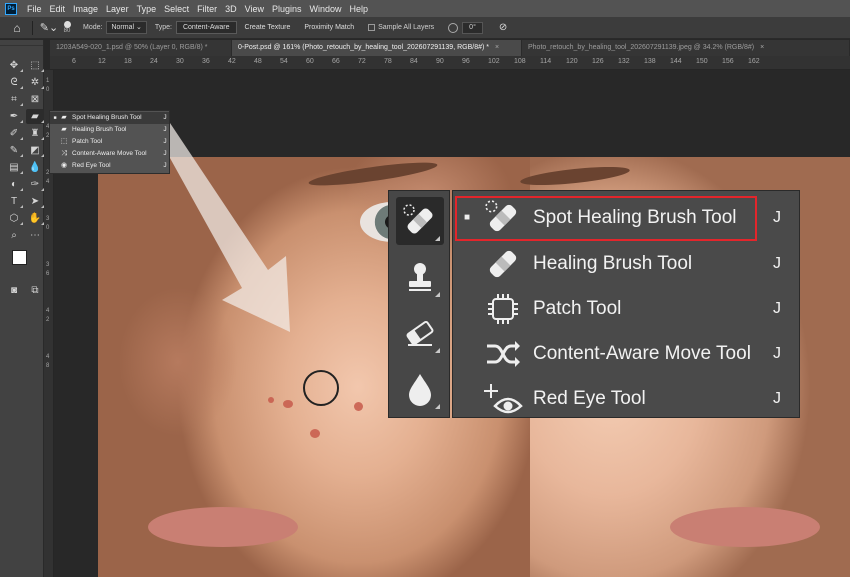 Image resolution: width=850 pixels, height=577 pixels. Describe the element at coordinates (14, 65) in the screenshot. I see `move-tool-icon: ✥` at that location.